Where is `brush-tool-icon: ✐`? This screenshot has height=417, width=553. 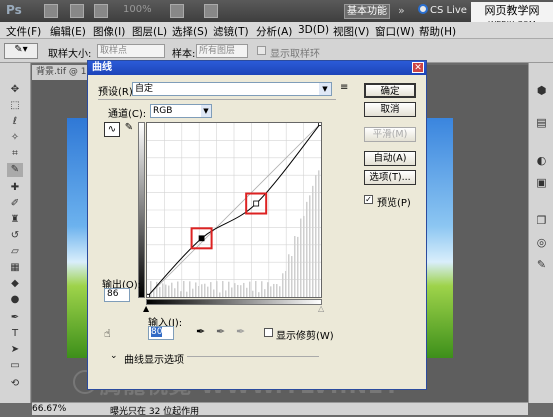
brush-tool-icon: ✐ is located at coordinates (15, 204).